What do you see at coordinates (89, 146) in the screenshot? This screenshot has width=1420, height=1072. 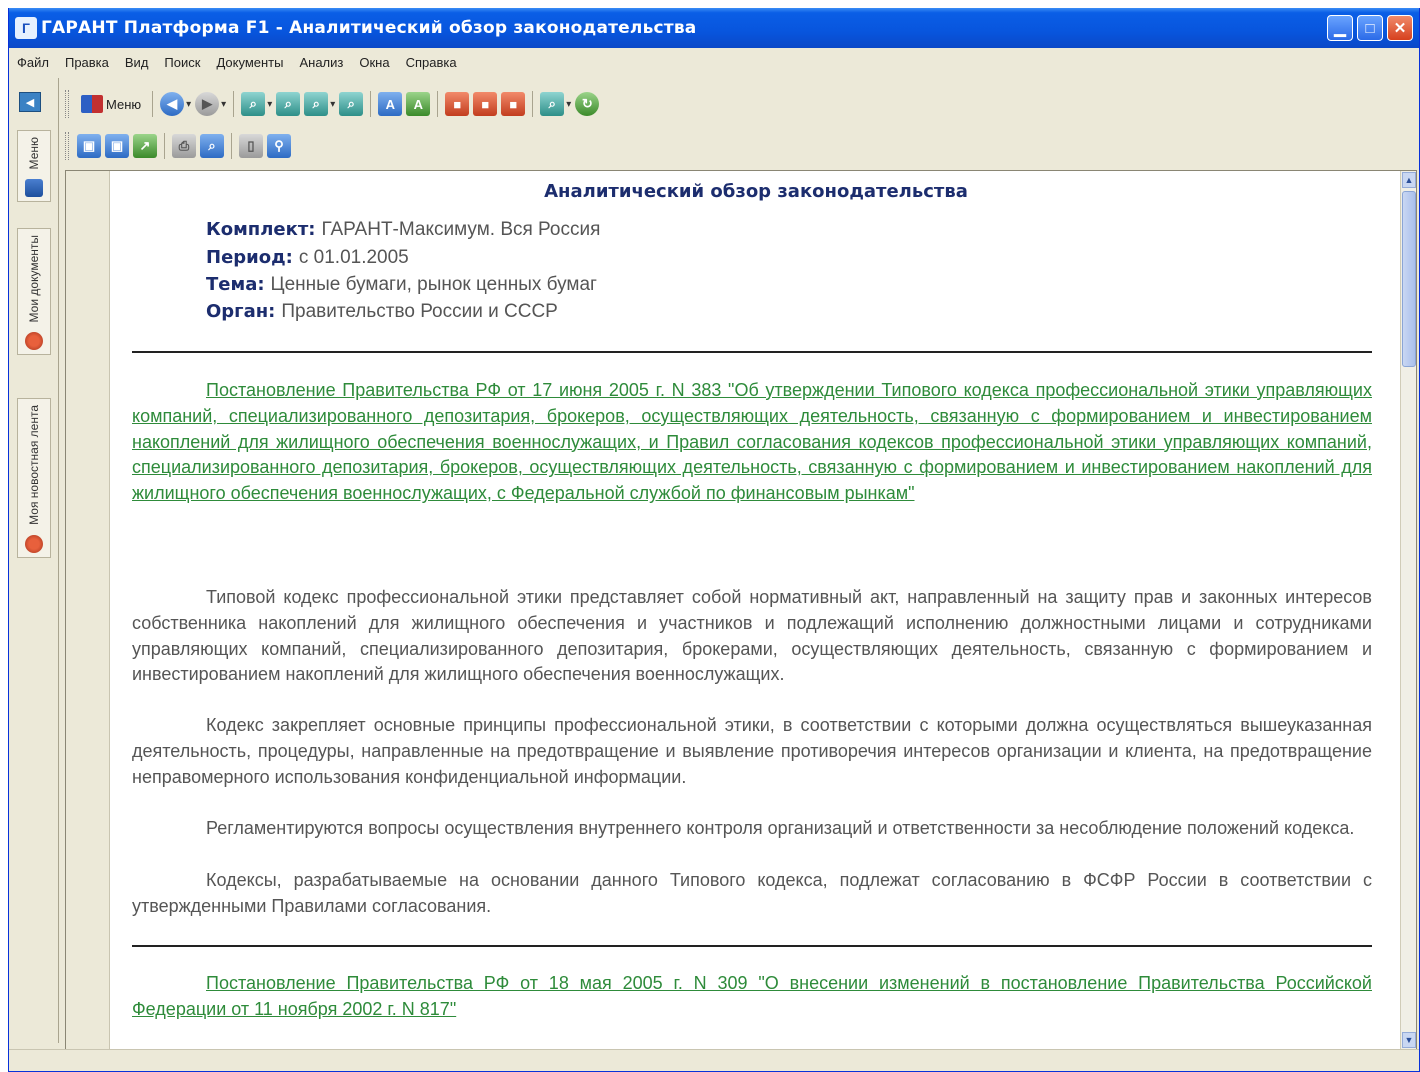 I see `save-icon: ▣` at bounding box center [89, 146].